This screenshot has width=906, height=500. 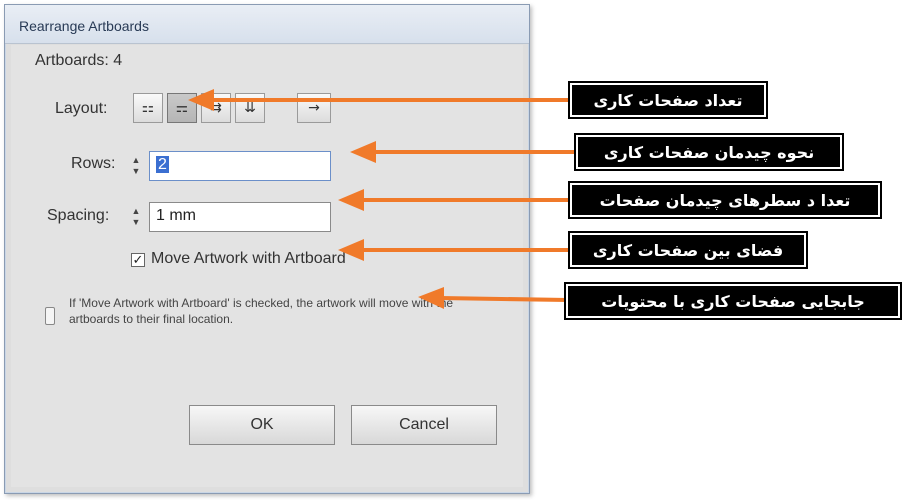 I want to click on callout-rows: تعدا د سطرهای چیدمان صفحات, so click(x=725, y=200).